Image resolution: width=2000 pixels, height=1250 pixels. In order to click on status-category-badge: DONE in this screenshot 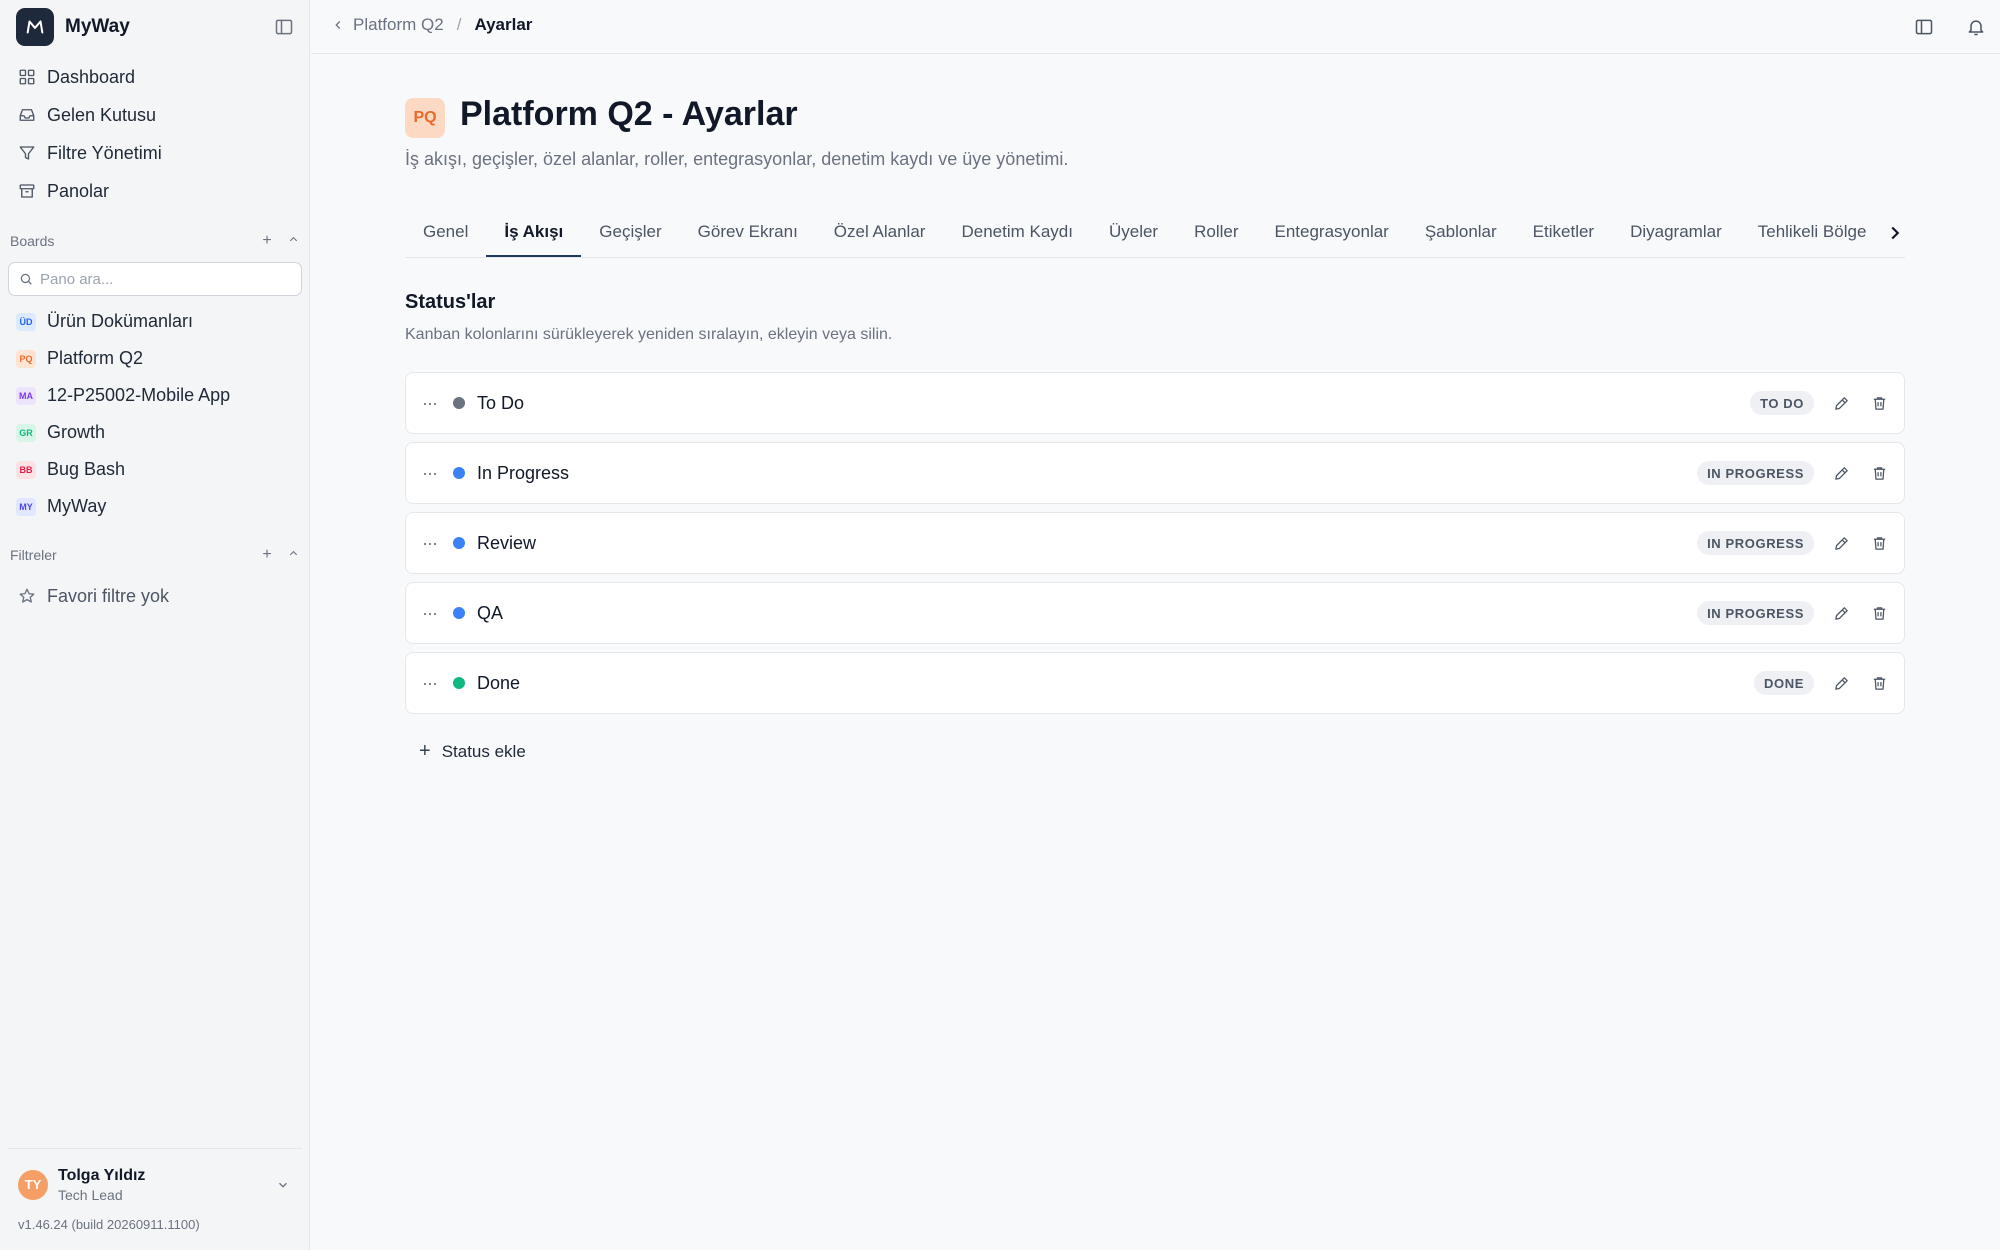, I will do `click(1784, 683)`.